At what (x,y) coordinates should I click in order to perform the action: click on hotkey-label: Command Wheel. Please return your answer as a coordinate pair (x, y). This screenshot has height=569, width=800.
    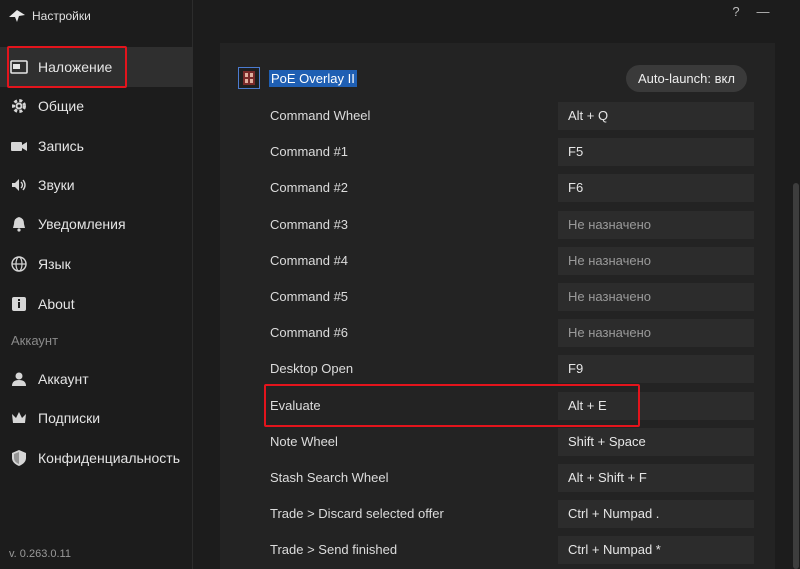
    Looking at the image, I should click on (320, 115).